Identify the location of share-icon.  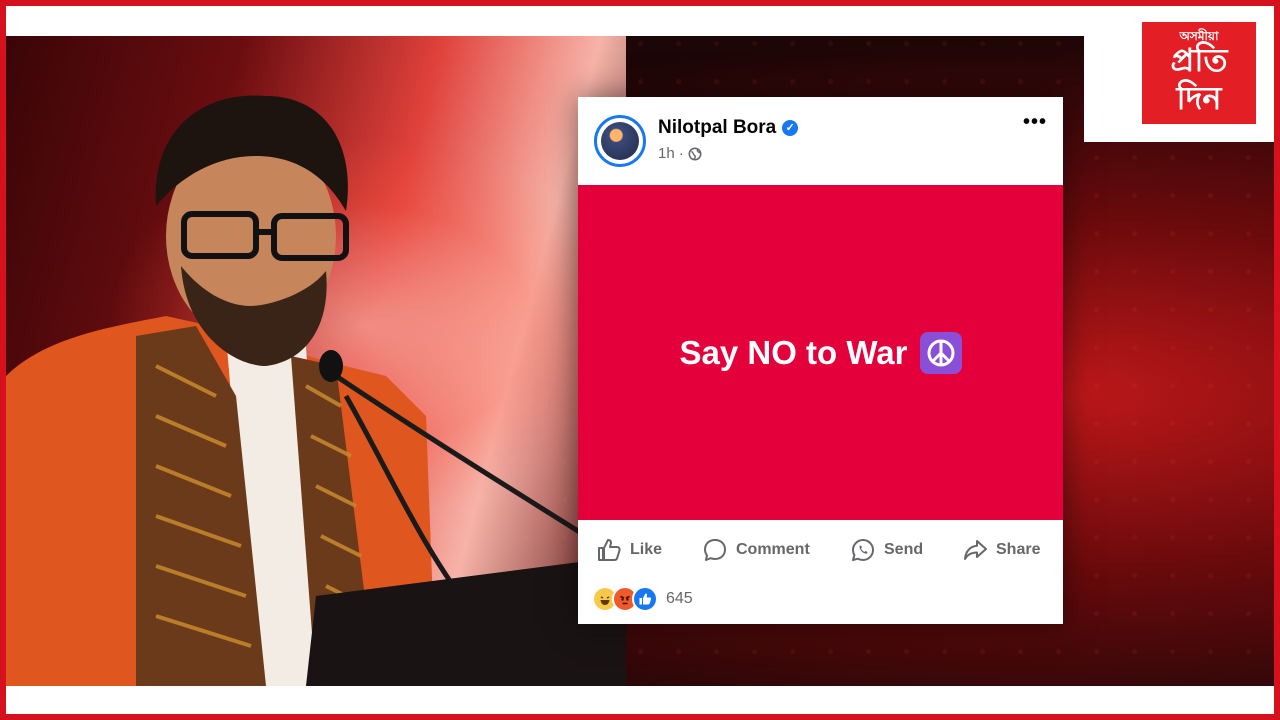
(975, 550).